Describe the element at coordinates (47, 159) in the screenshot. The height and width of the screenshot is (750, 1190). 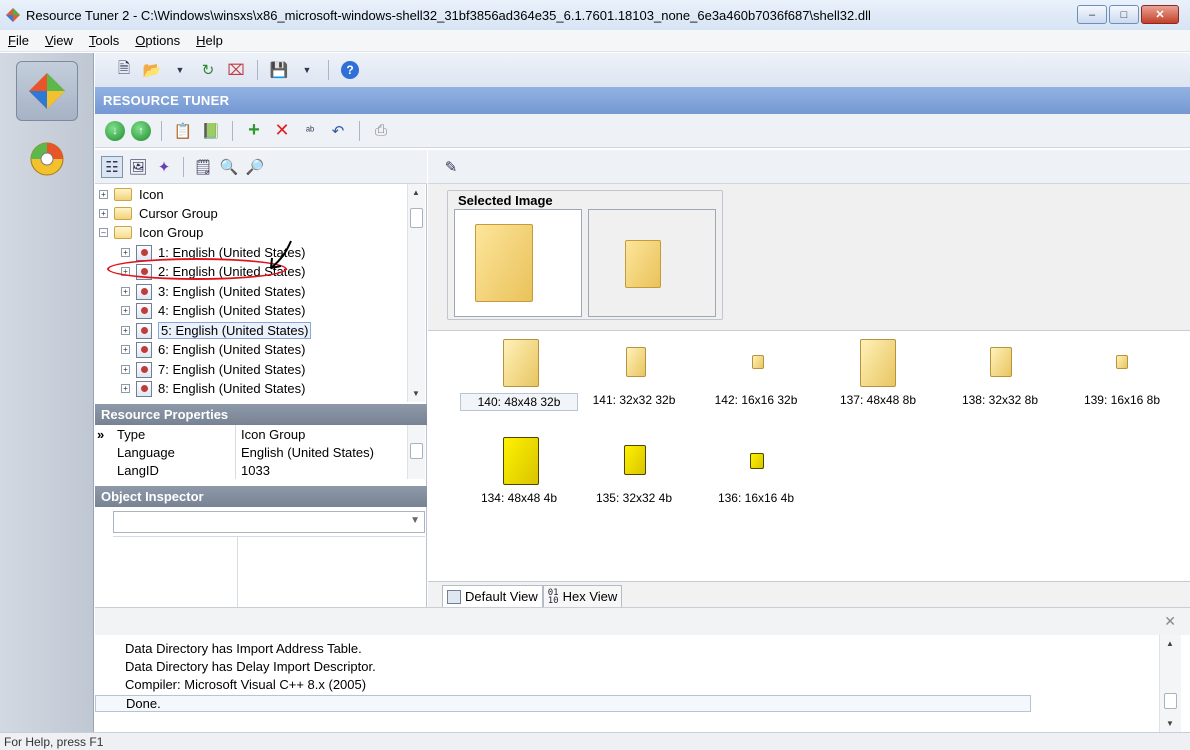
I see `scan-launch-button` at that location.